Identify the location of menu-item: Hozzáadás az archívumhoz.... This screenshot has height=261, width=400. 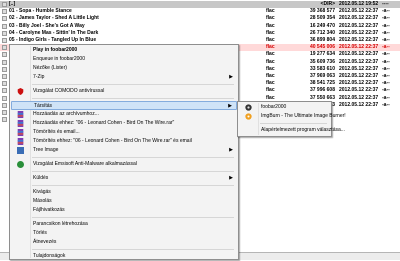
(124, 114).